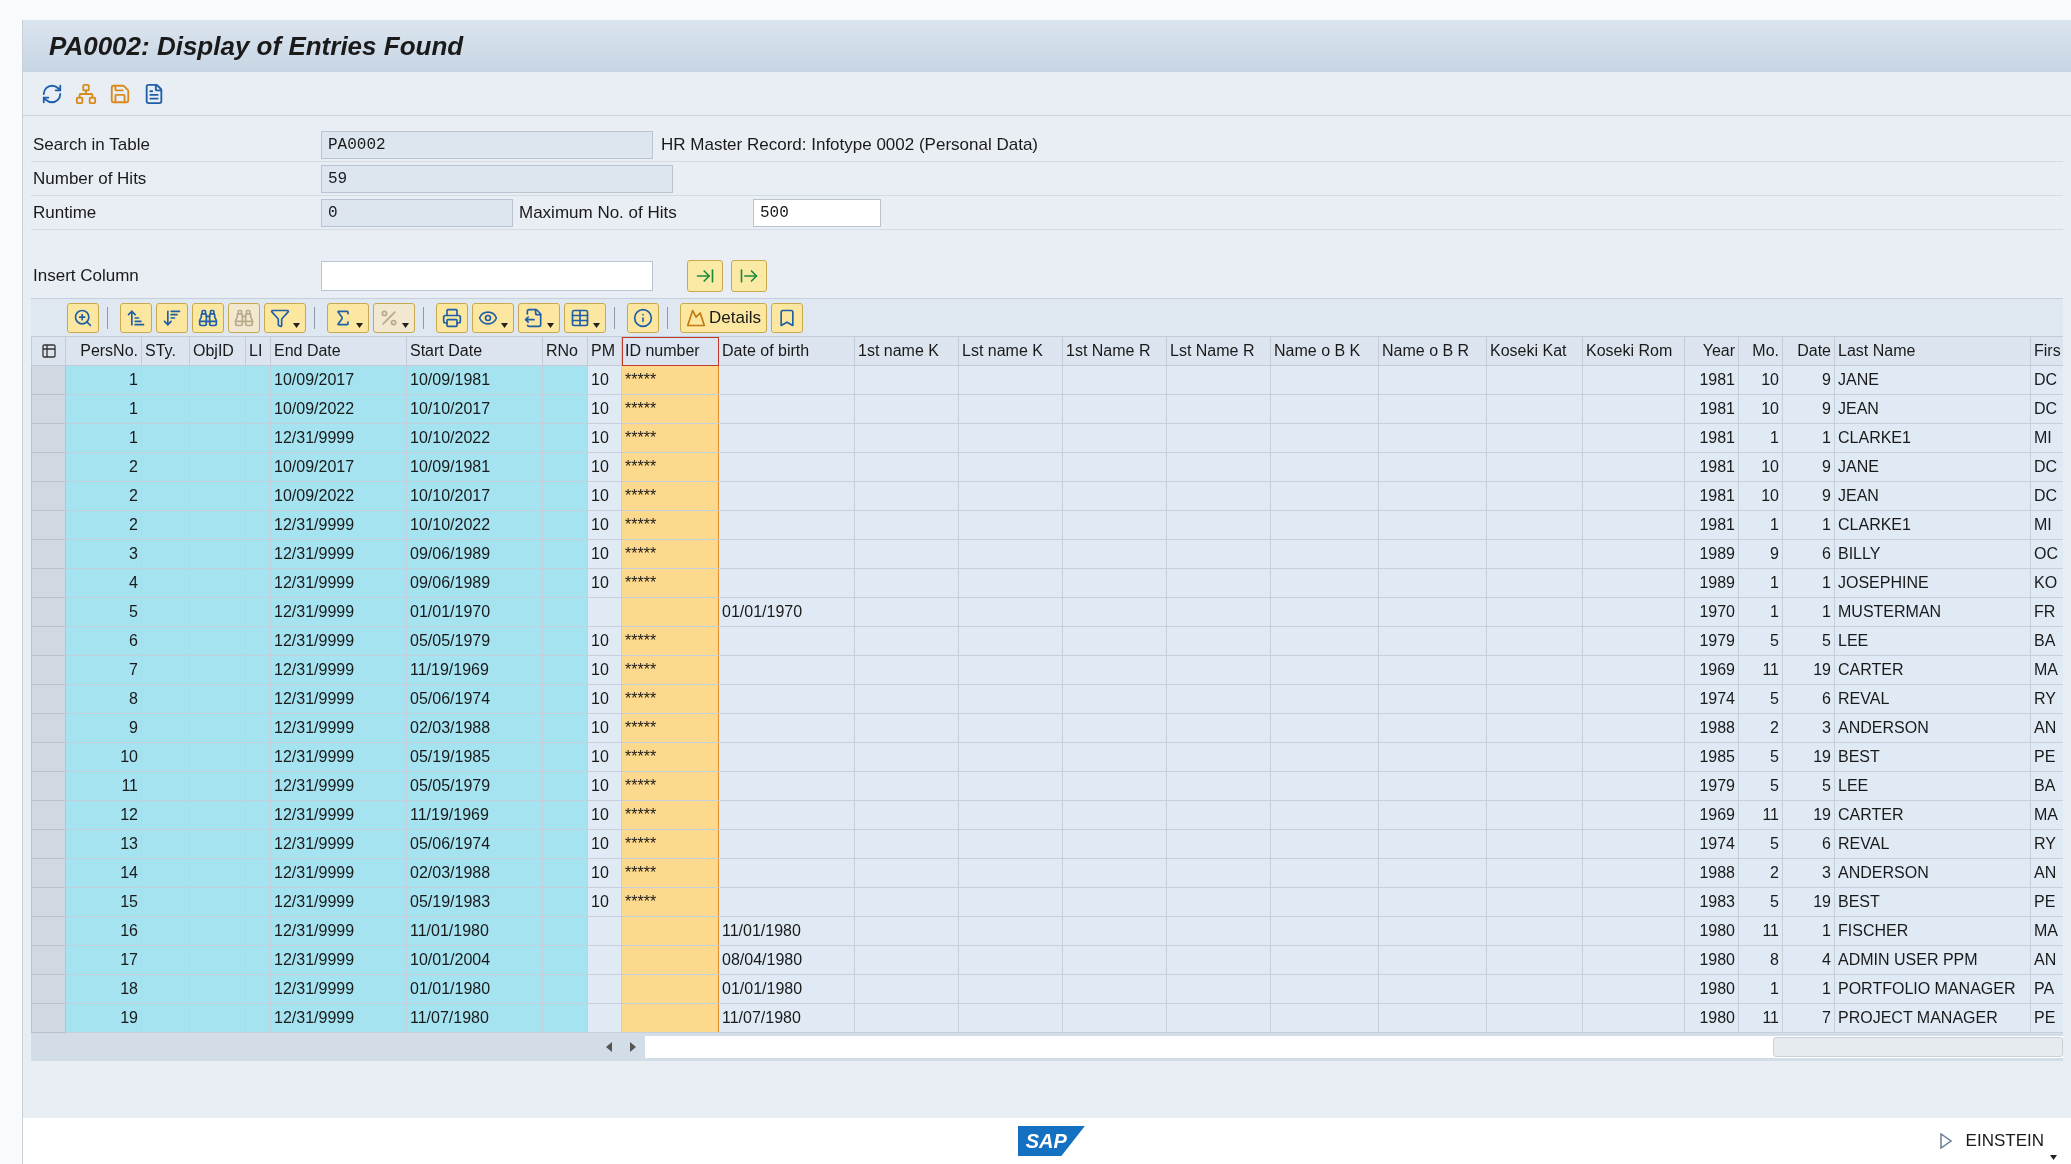 The height and width of the screenshot is (1164, 2071). What do you see at coordinates (487, 144) in the screenshot?
I see `table-name-field: PA0002` at bounding box center [487, 144].